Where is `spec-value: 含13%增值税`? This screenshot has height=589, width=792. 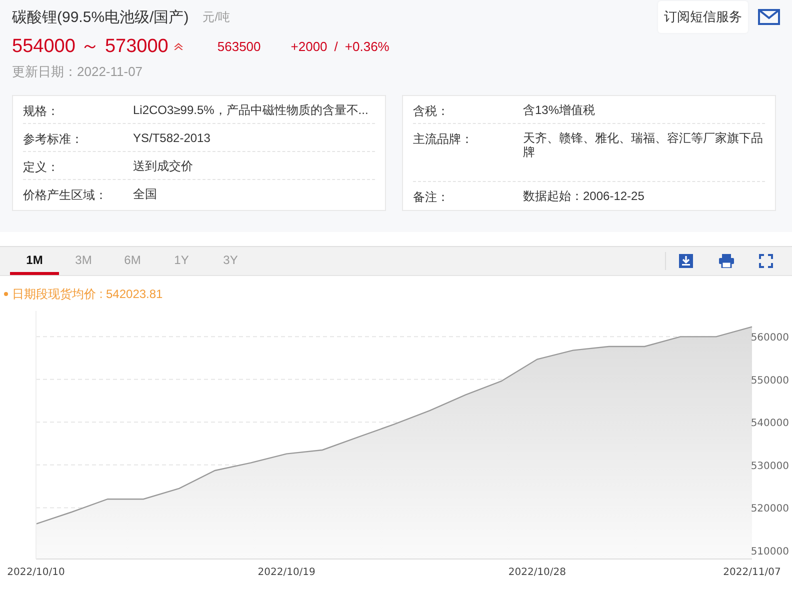 spec-value: 含13%增值税 is located at coordinates (559, 111).